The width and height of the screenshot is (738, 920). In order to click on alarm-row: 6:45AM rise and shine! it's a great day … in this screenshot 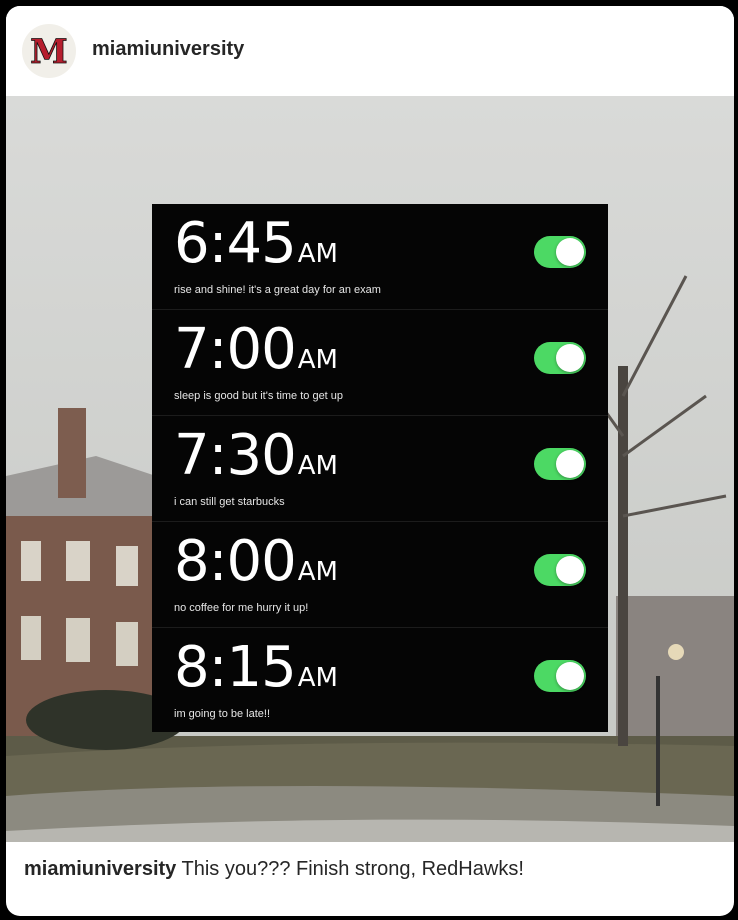, I will do `click(380, 257)`.